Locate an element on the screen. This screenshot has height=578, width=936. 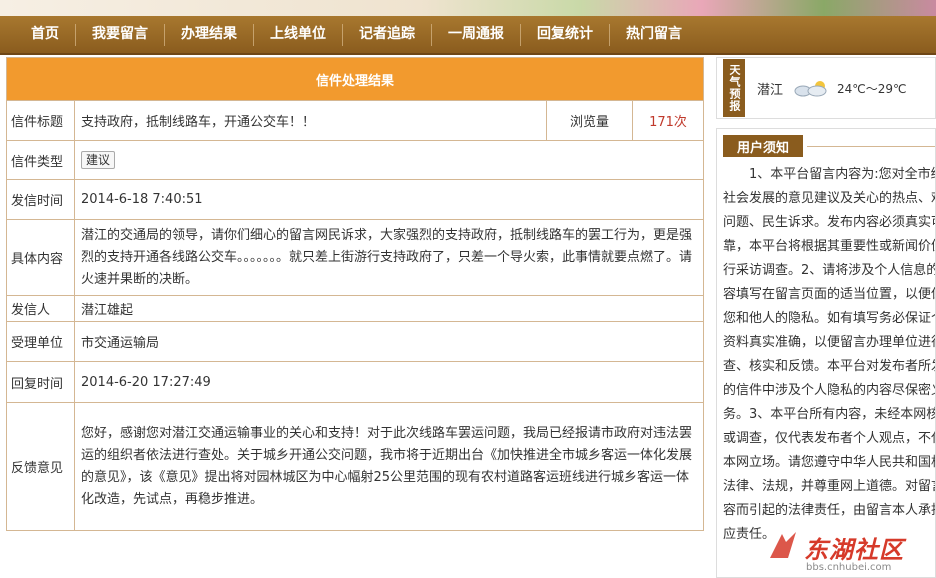
nav-item-reporter-tracking: 记者追踪 is located at coordinates (387, 34).